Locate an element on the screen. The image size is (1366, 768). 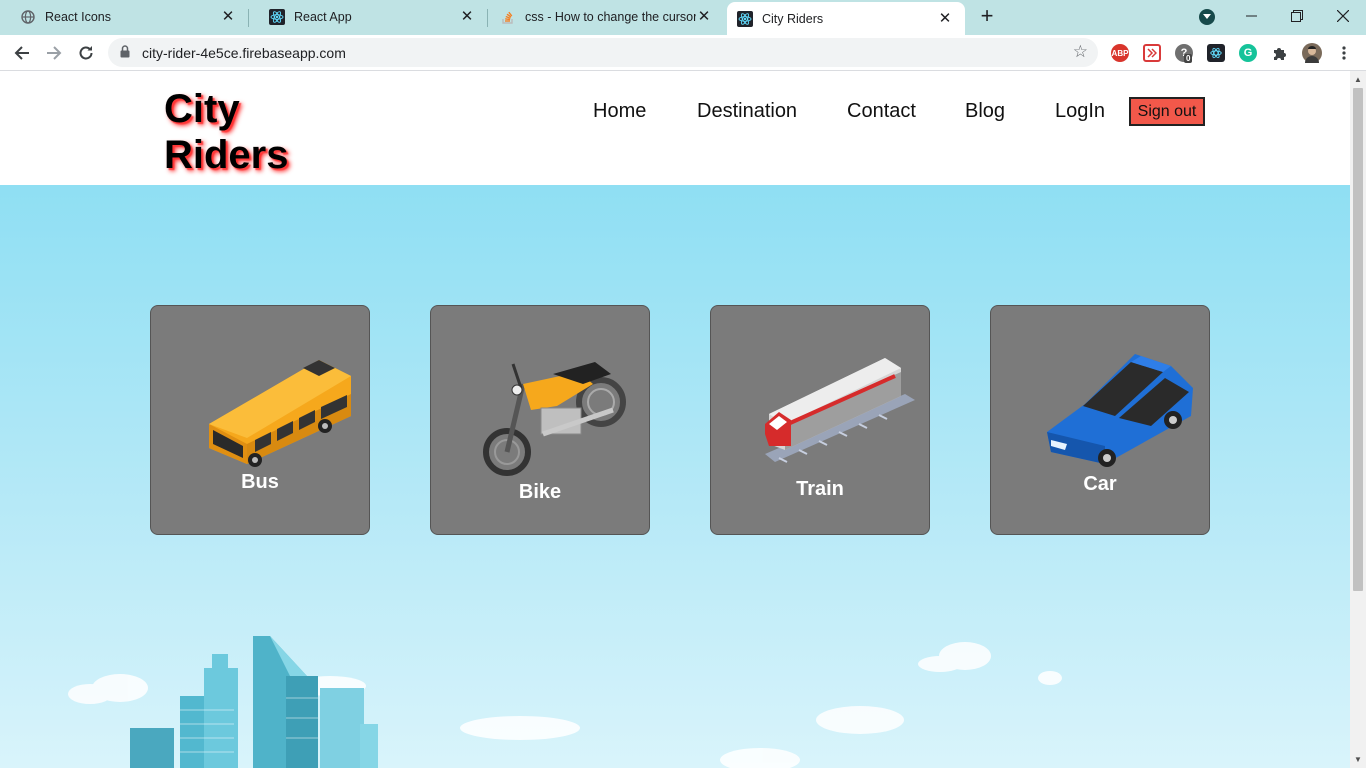
forward-button is located at coordinates (54, 53).